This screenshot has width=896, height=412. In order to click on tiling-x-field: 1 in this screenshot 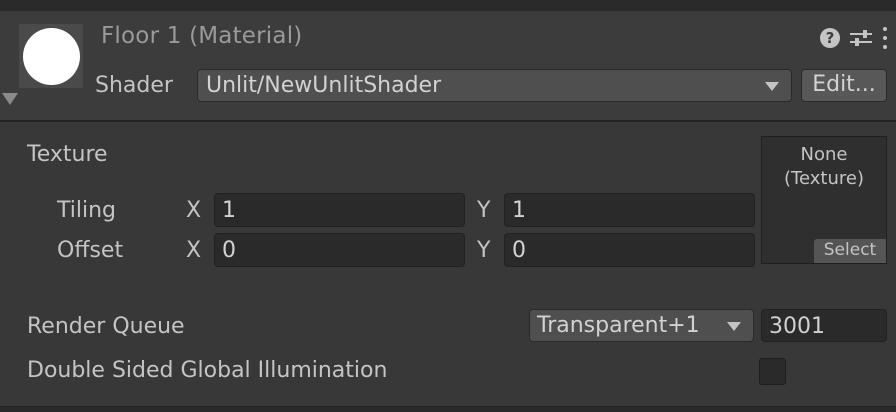, I will do `click(339, 210)`.